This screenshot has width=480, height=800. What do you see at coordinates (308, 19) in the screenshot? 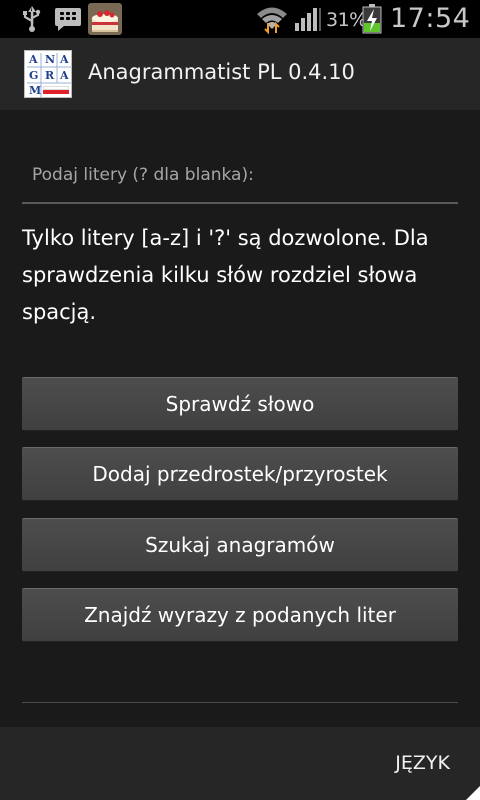
I see `signal-icon` at bounding box center [308, 19].